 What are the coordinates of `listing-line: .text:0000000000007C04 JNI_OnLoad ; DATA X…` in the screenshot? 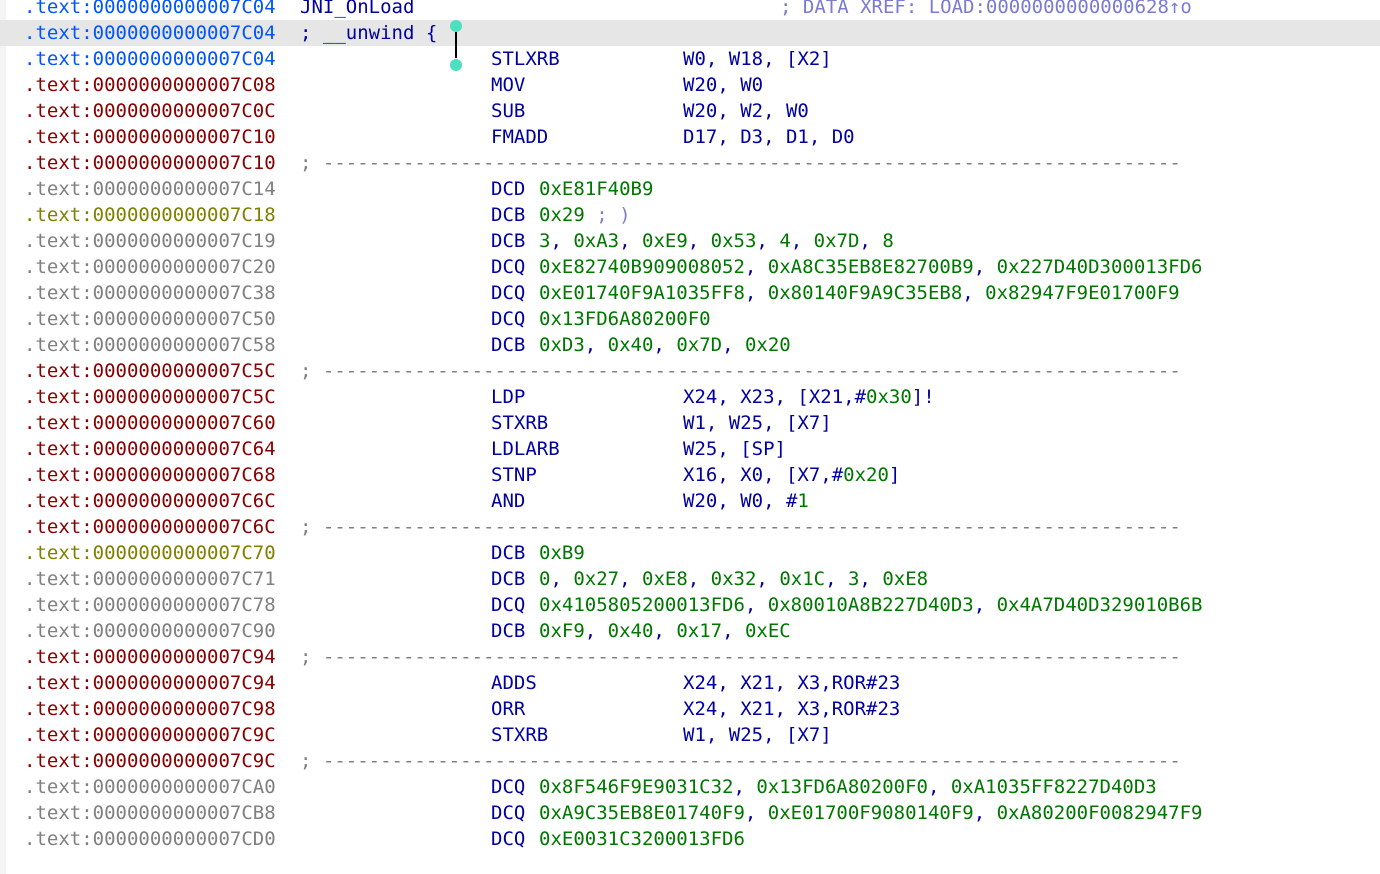 It's located at (690, 10).